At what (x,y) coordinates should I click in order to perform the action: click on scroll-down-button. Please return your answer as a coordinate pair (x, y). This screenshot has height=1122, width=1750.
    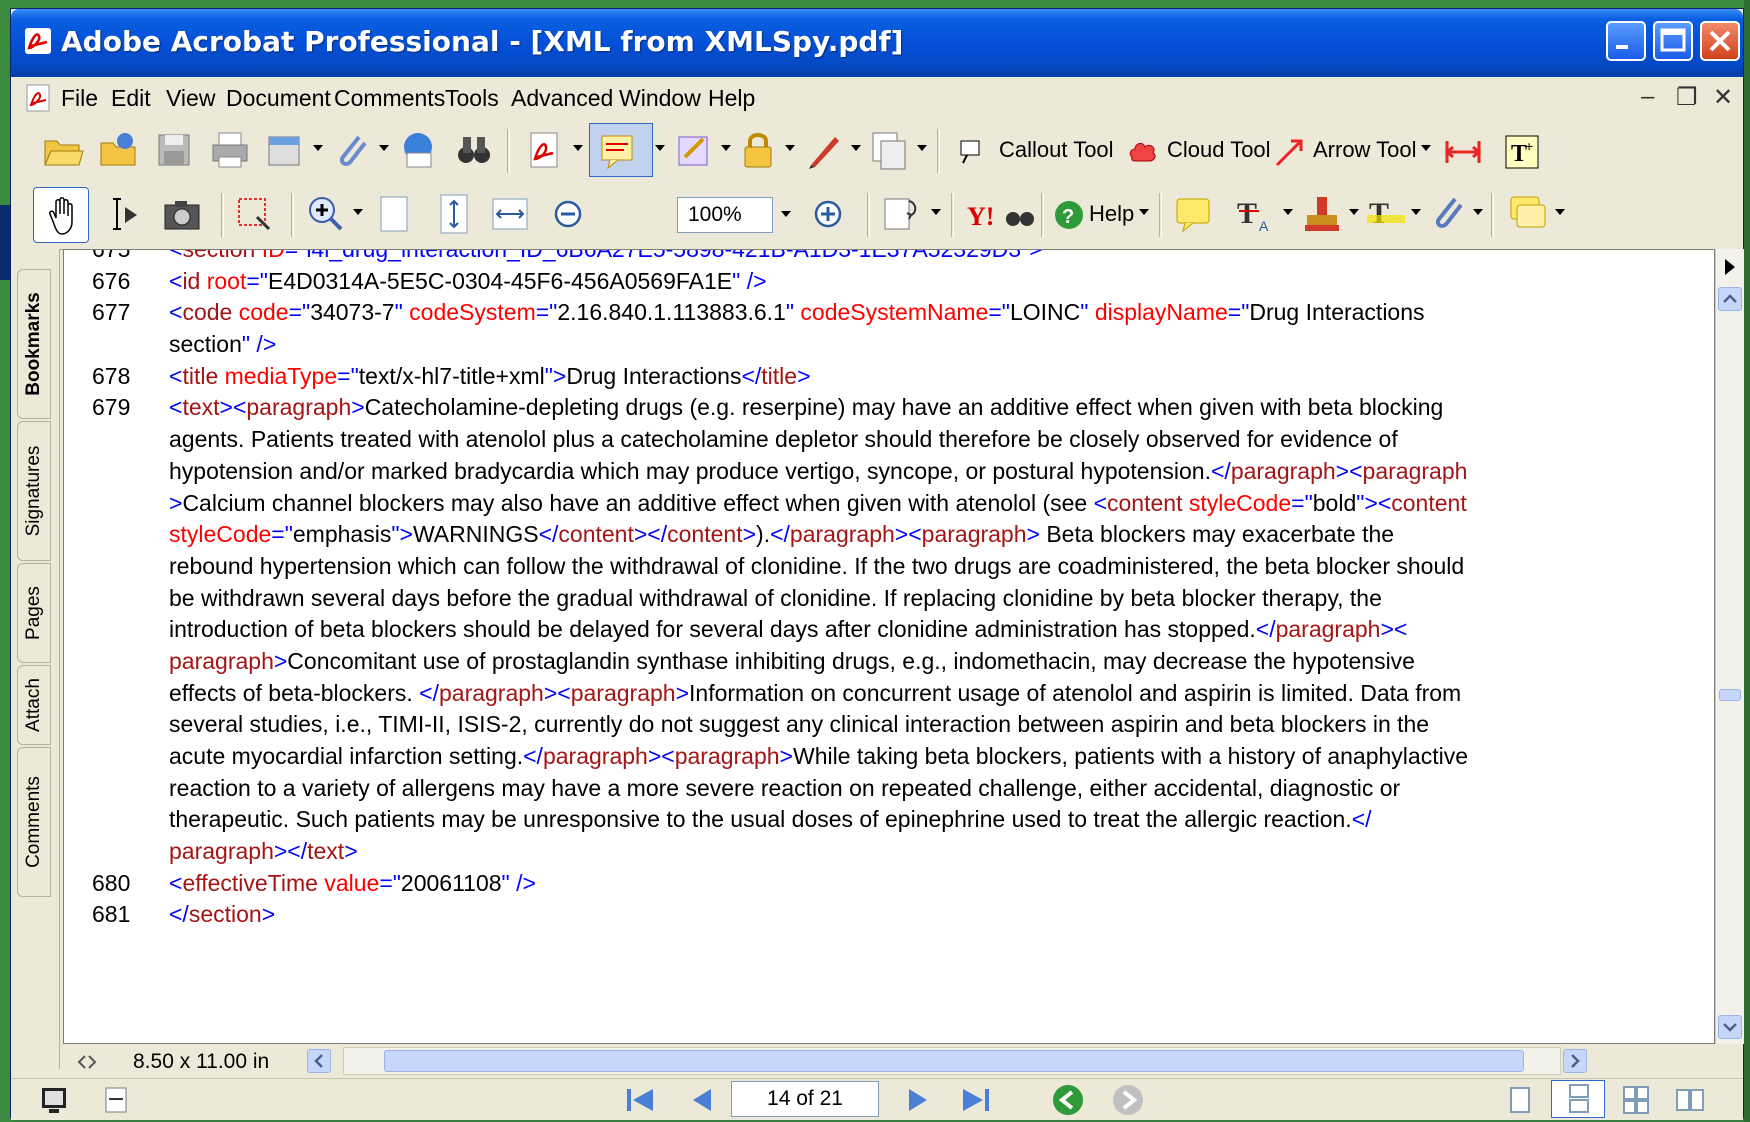
    Looking at the image, I should click on (1730, 1027).